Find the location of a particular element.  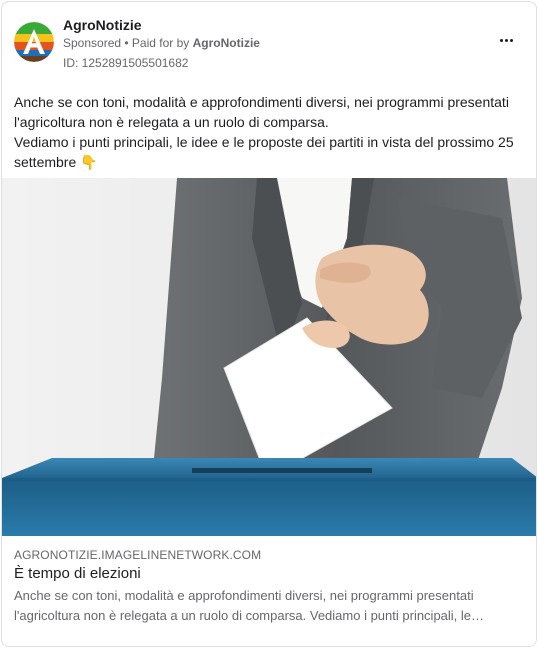

more-horizontal-icon is located at coordinates (501, 40).